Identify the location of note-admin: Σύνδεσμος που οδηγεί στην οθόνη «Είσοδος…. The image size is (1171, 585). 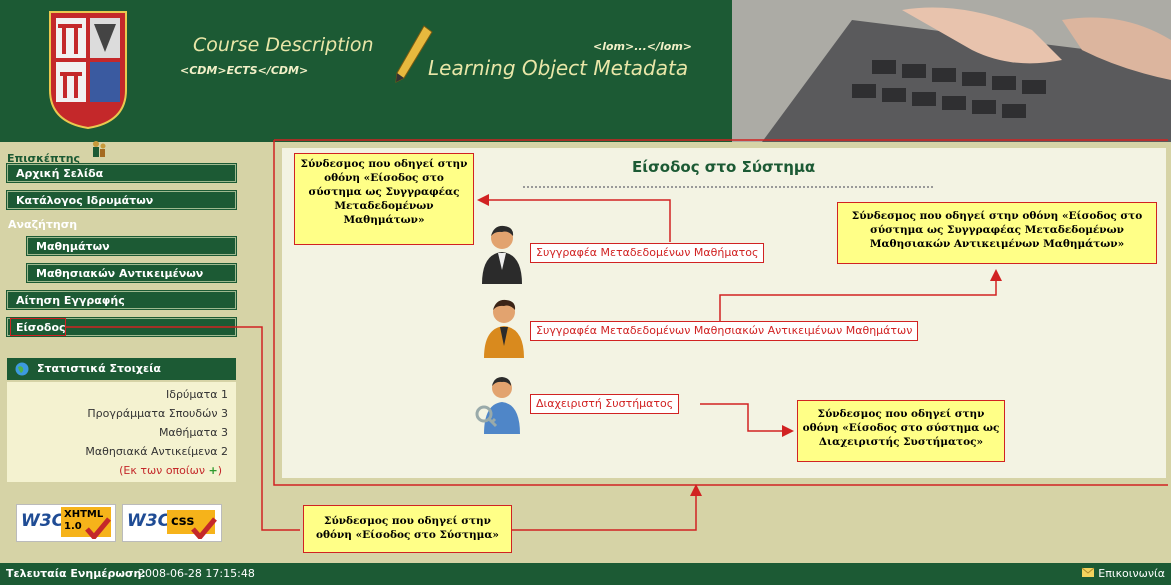
(901, 431).